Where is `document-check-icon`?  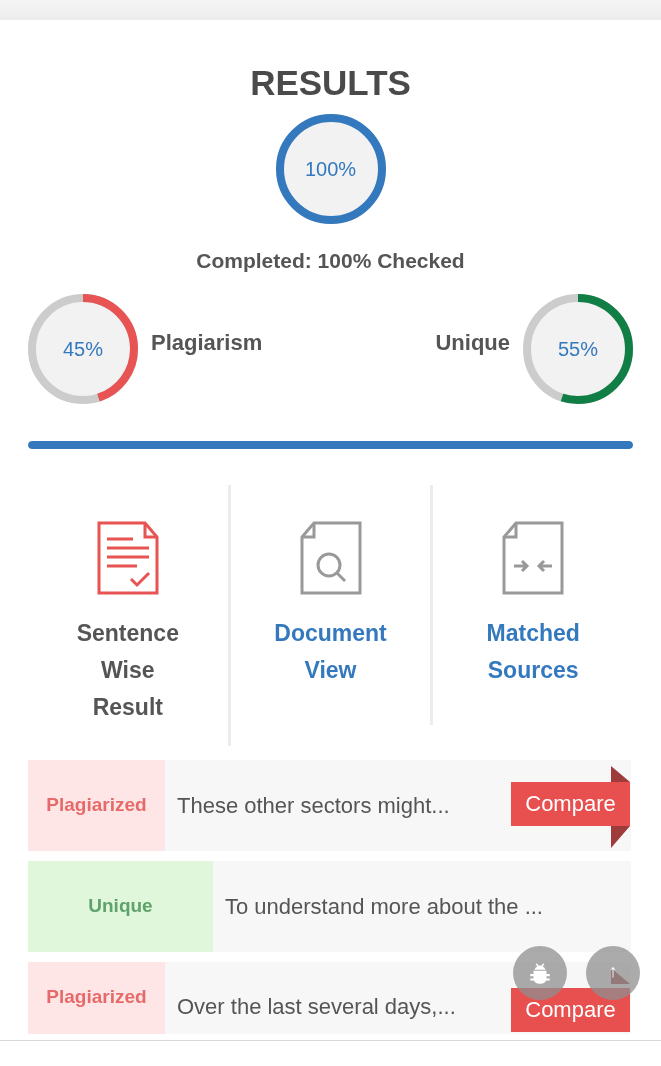
document-check-icon is located at coordinates (127, 557).